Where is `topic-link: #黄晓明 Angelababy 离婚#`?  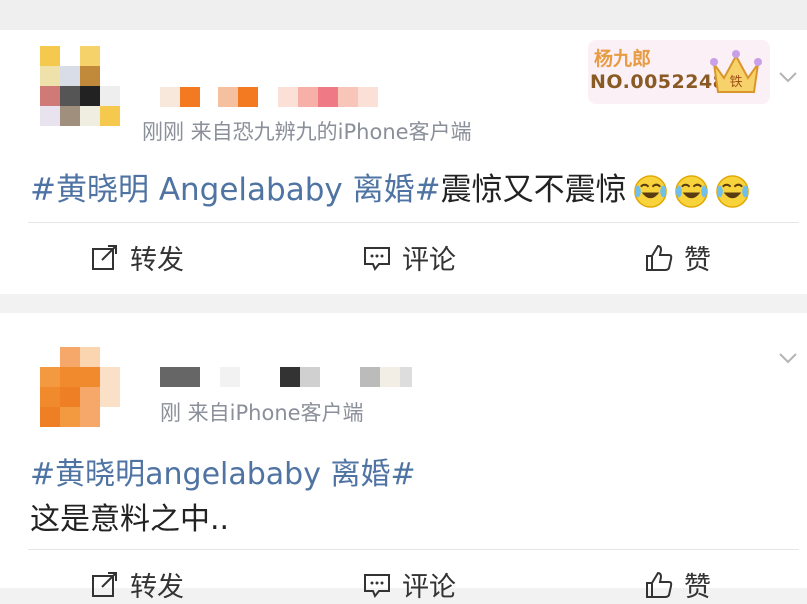
topic-link: #黄晓明 Angelababy 离婚# is located at coordinates (235, 190).